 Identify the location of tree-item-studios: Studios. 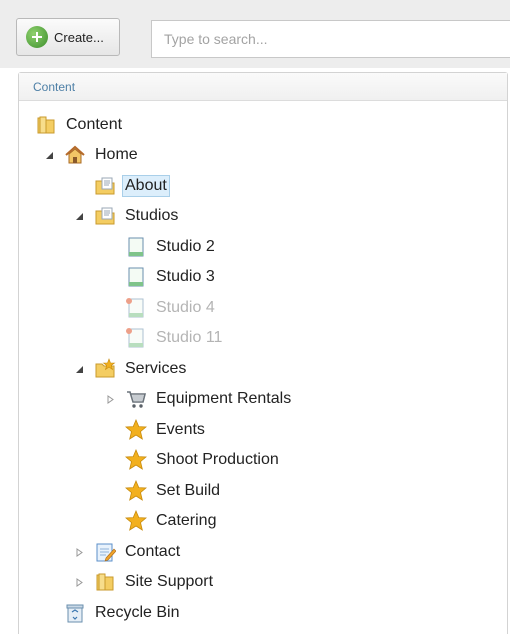
(128, 216).